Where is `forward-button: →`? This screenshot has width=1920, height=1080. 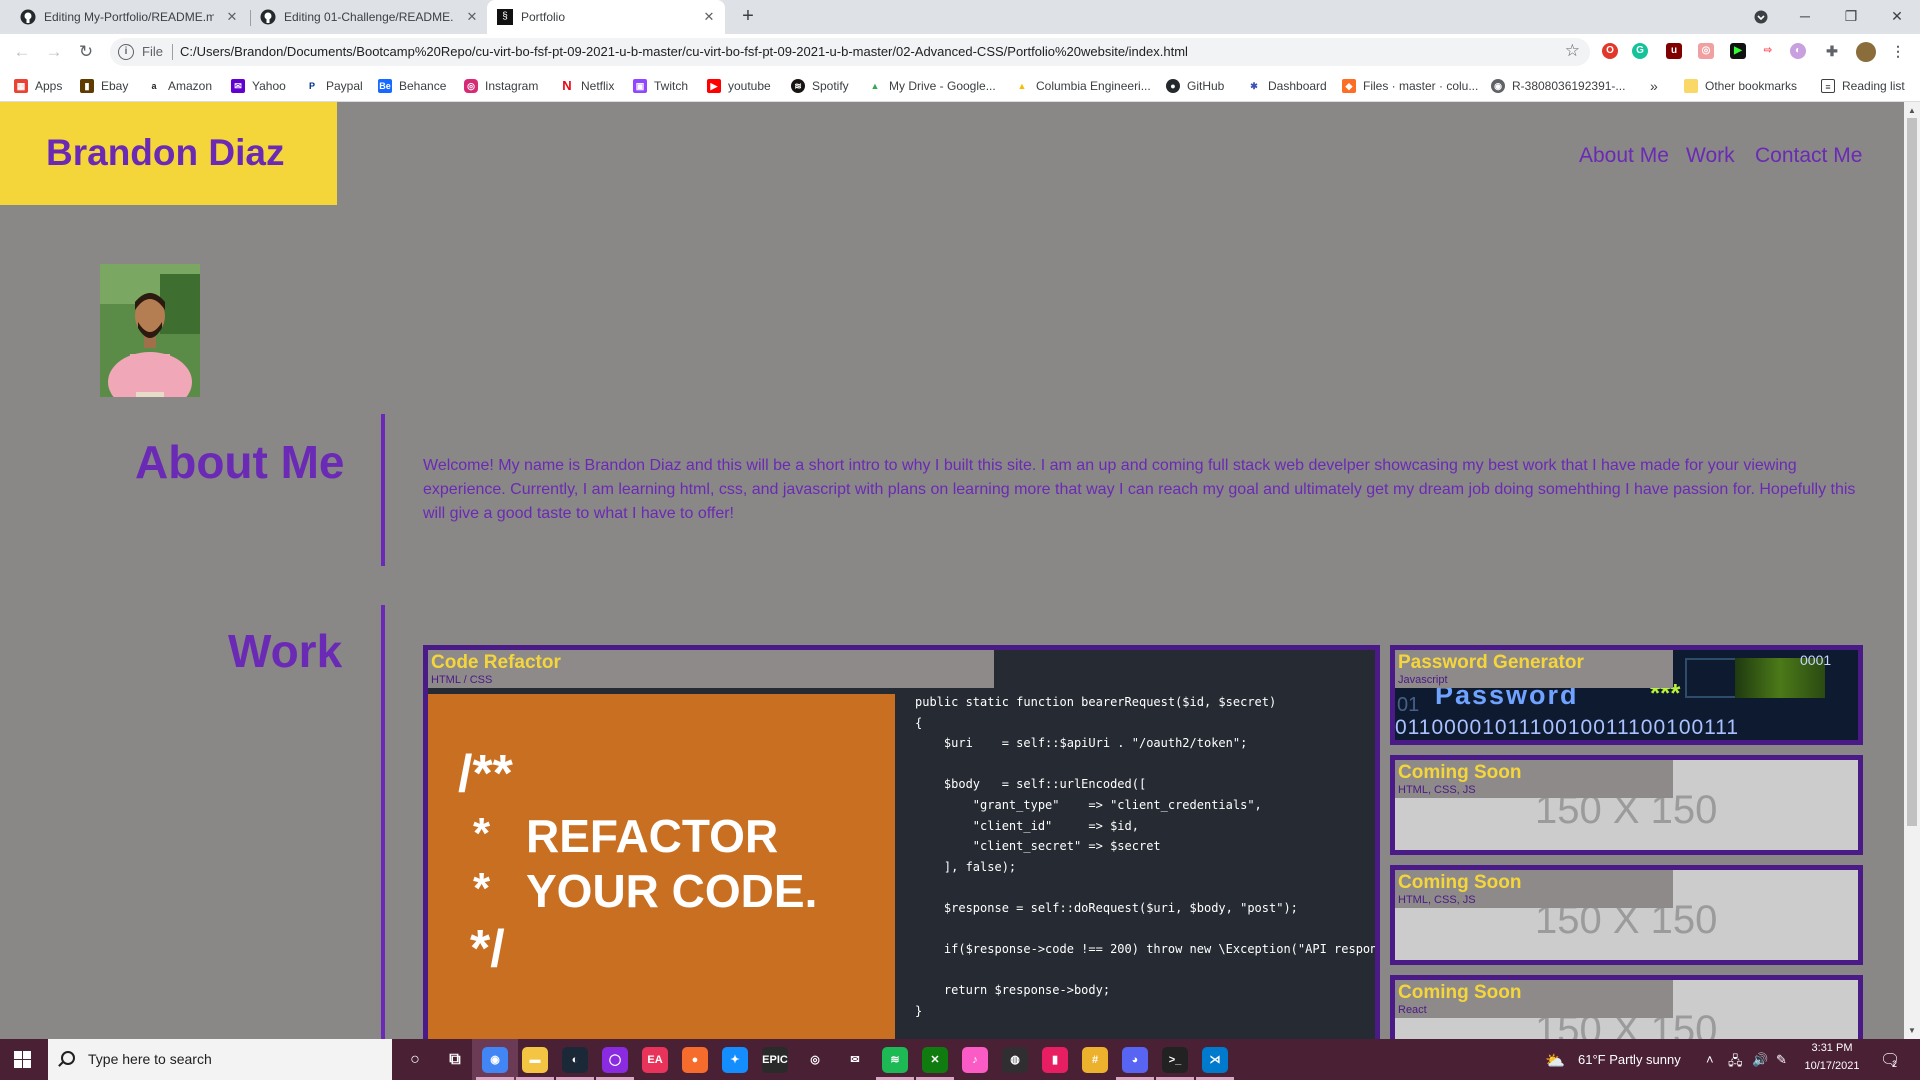
forward-button: → is located at coordinates (54, 52).